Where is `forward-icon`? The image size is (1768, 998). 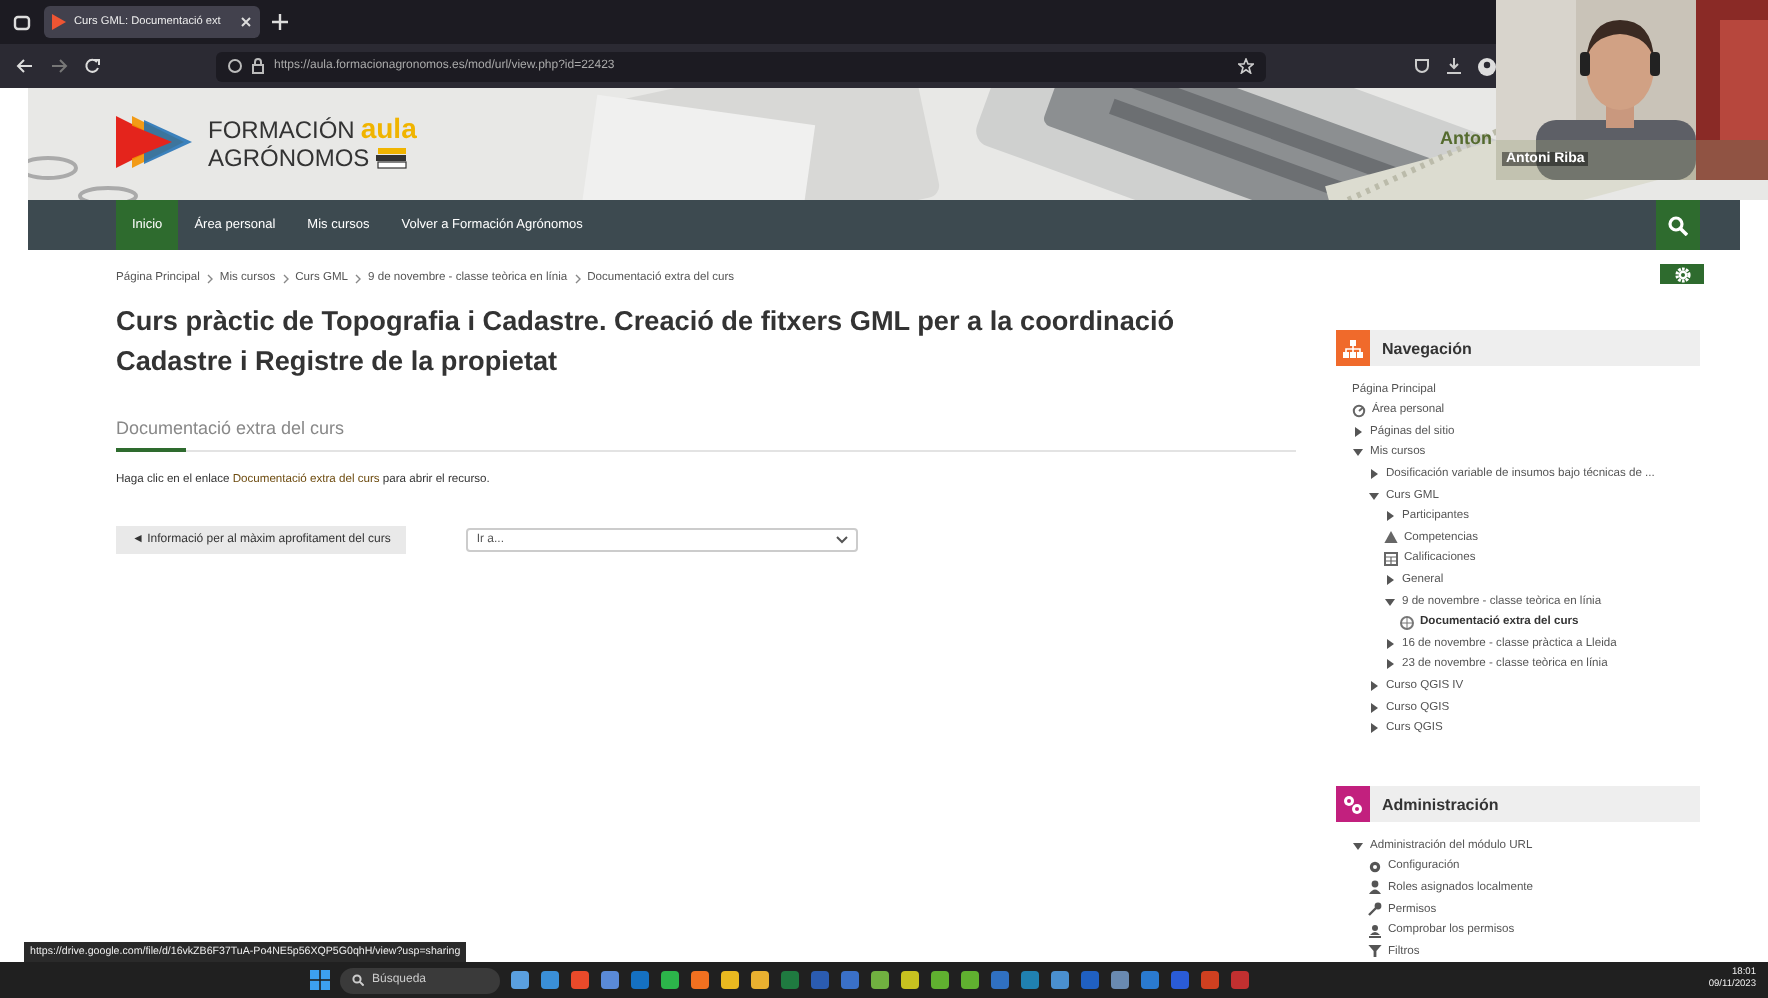 forward-icon is located at coordinates (59, 66).